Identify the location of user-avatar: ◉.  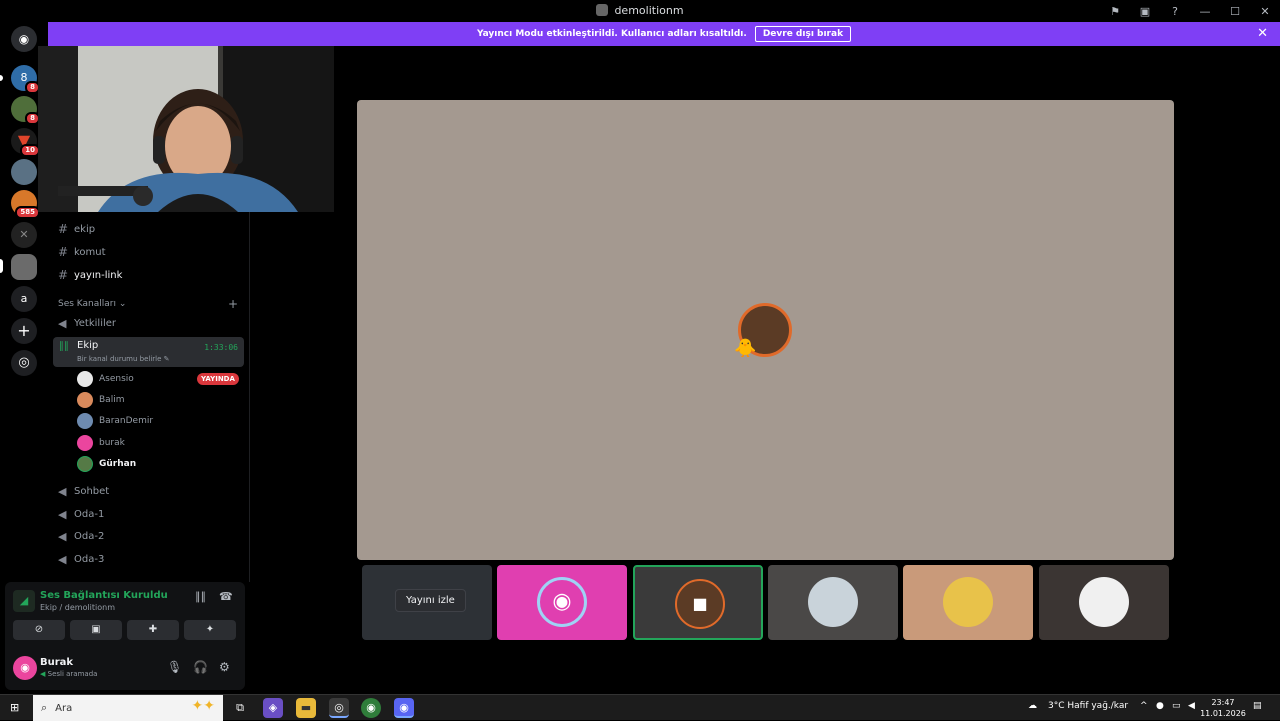
(25, 668).